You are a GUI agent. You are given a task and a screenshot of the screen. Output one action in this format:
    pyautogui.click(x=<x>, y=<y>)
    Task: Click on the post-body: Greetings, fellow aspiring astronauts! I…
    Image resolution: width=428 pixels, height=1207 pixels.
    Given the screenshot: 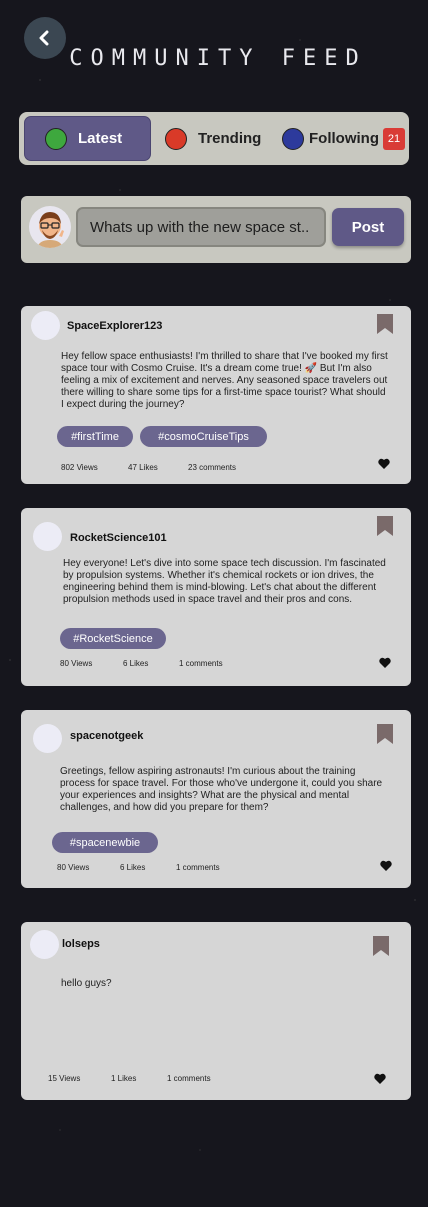 What is the action you would take?
    pyautogui.click(x=221, y=789)
    